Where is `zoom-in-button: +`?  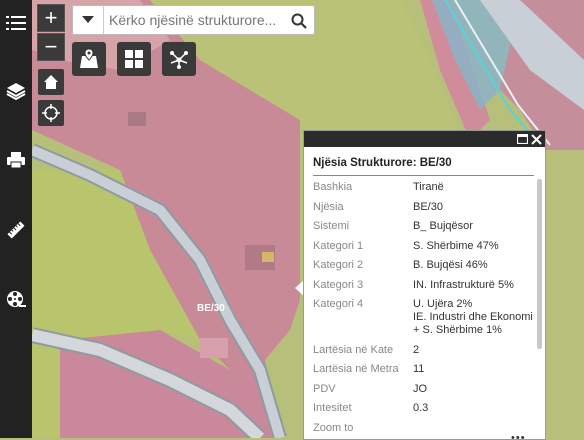 zoom-in-button: + is located at coordinates (51, 18).